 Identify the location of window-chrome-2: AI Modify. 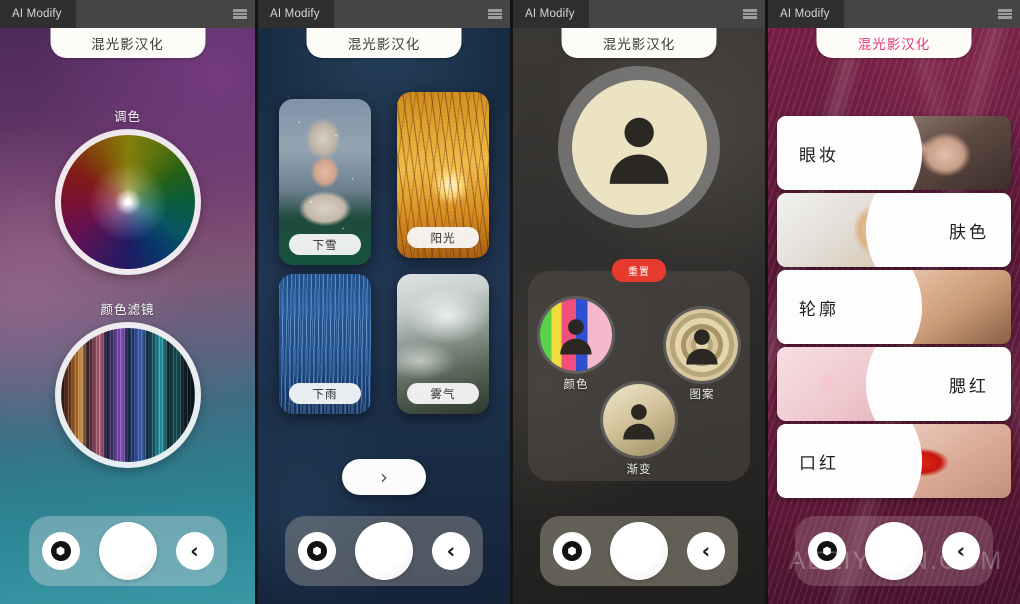
(384, 14).